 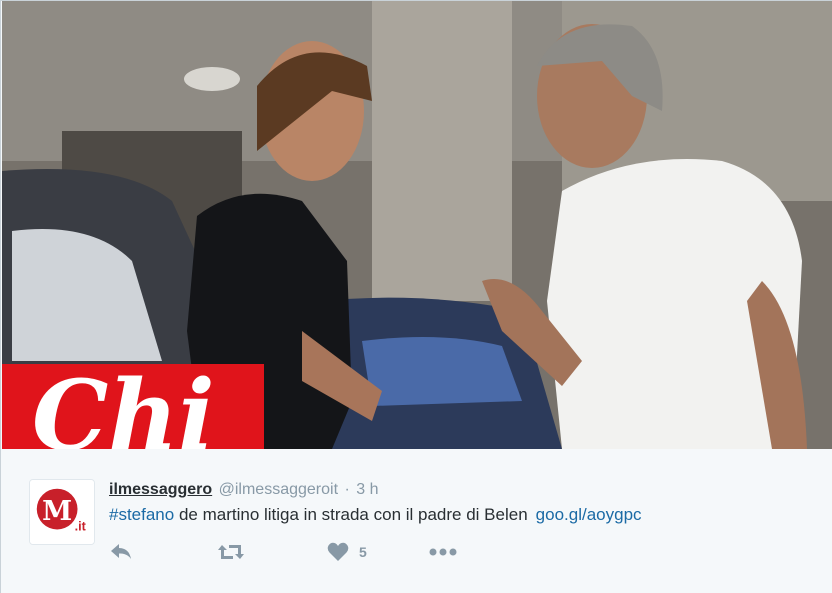 I want to click on tweet-header: ilmessaggero @ilmessaggeroit · 3 h, so click(x=244, y=490).